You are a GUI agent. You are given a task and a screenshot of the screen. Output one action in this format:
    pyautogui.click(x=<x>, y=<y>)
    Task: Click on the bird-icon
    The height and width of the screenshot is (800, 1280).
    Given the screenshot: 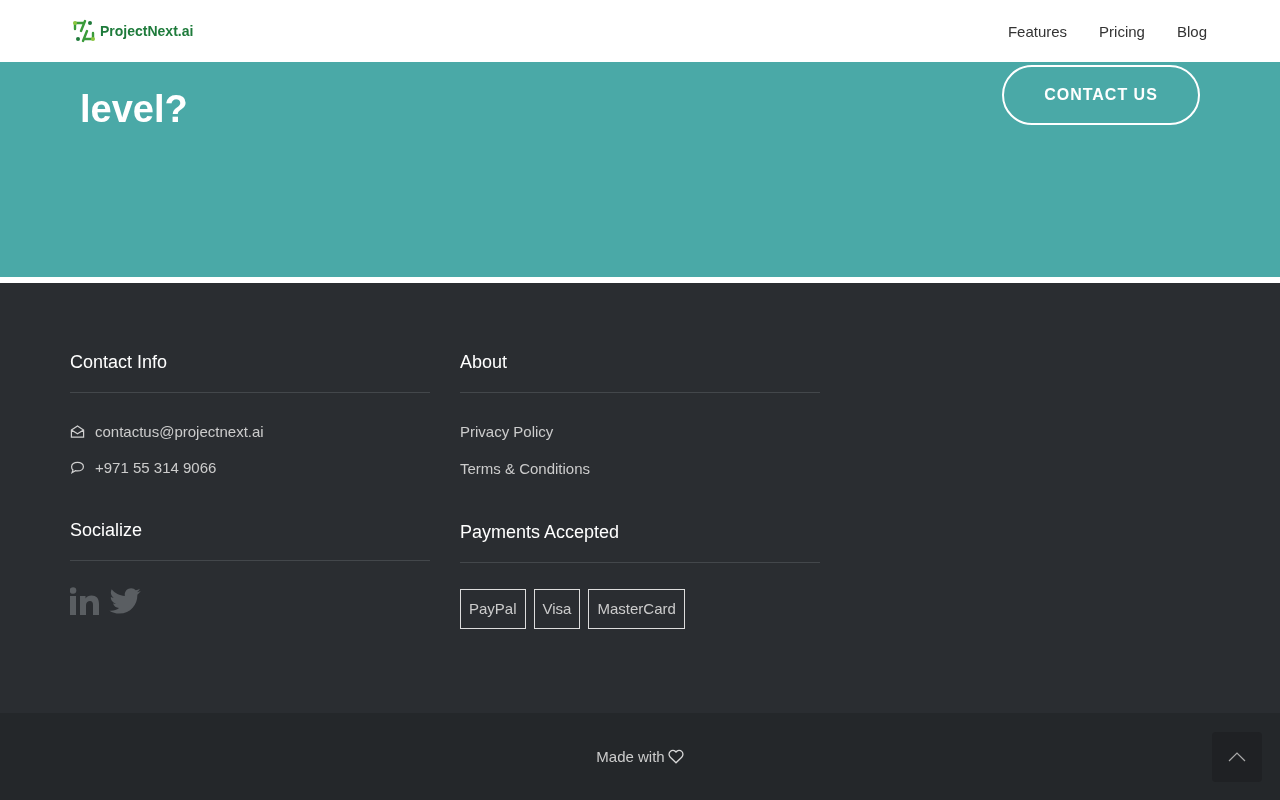 What is the action you would take?
    pyautogui.click(x=125, y=601)
    